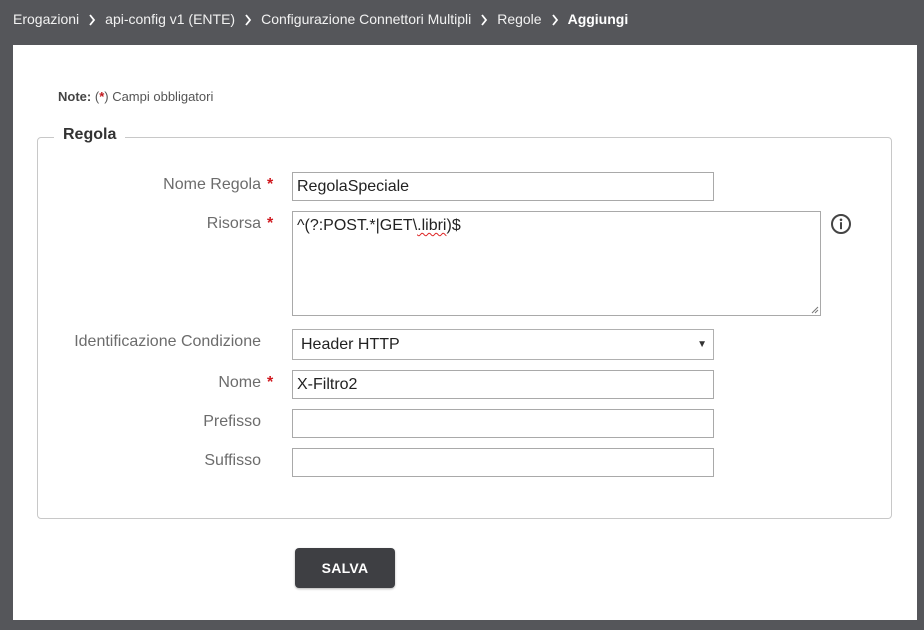  I want to click on suffisso-label: Suffisso, so click(232, 460).